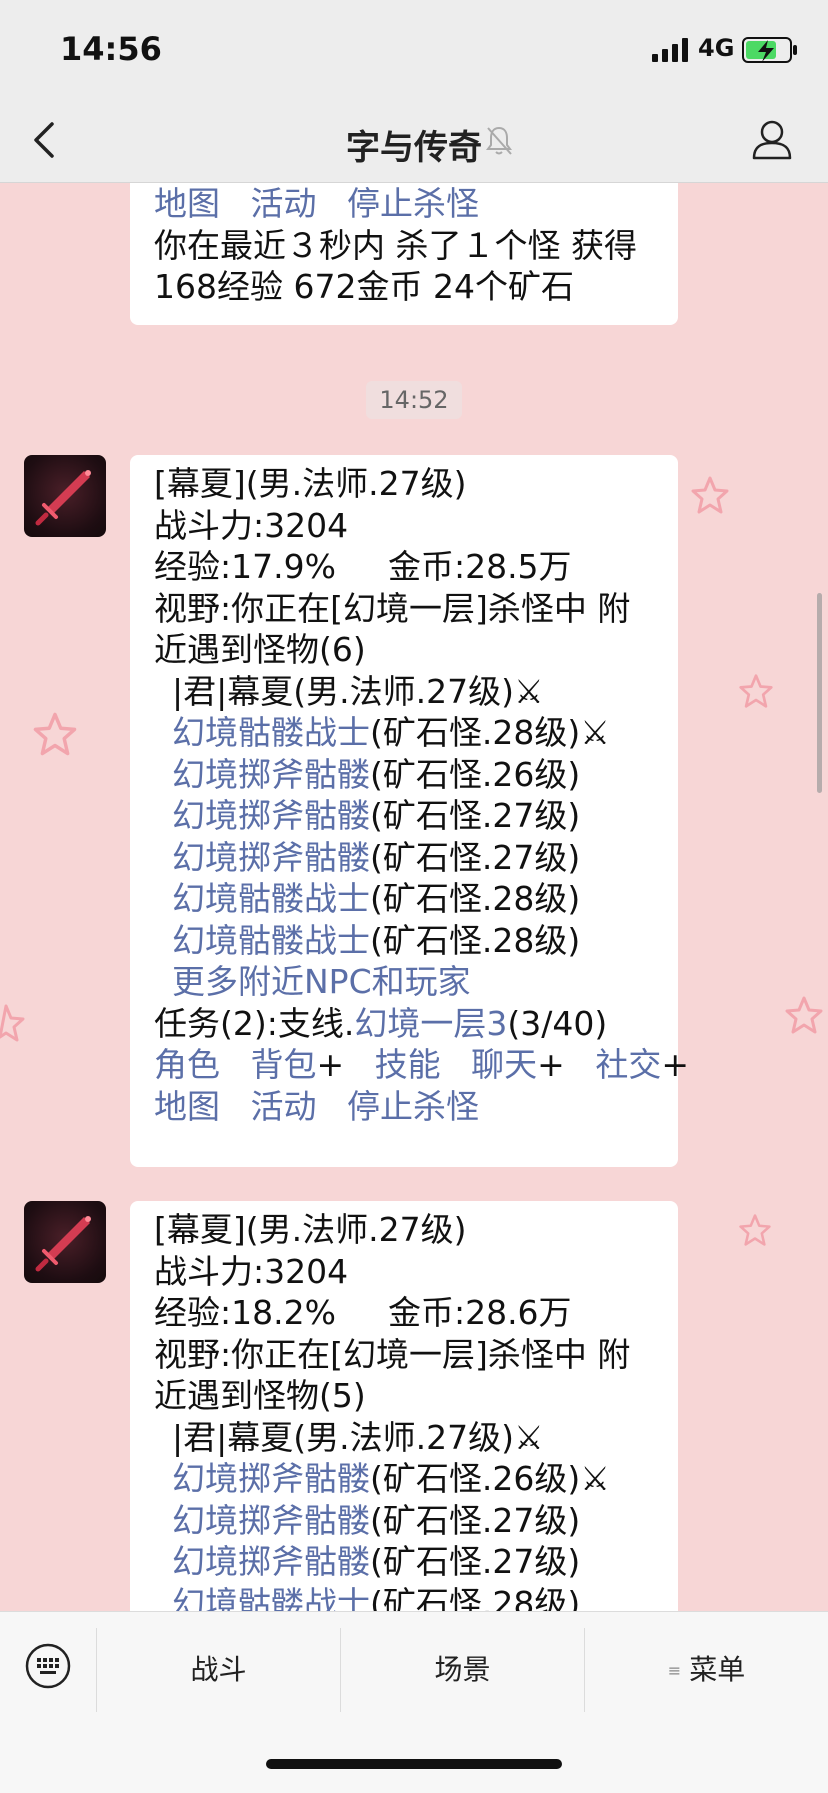 The height and width of the screenshot is (1793, 828). What do you see at coordinates (479, 566) in the screenshot?
I see `gold-value: 金币:28.5万` at bounding box center [479, 566].